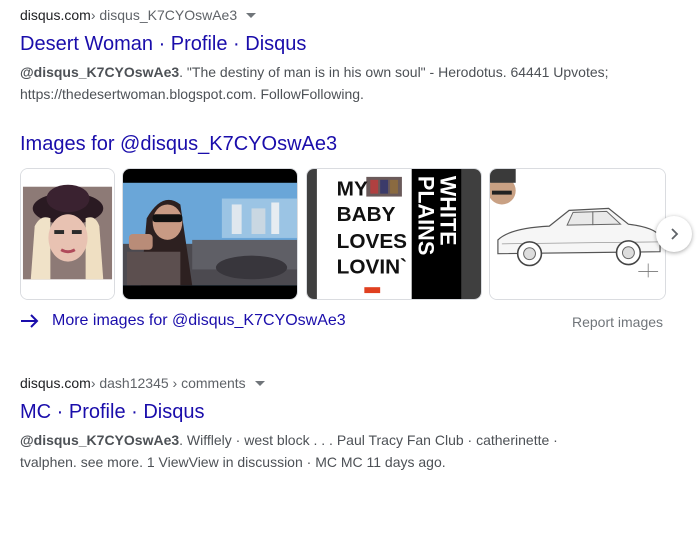  Describe the element at coordinates (372, 266) in the screenshot. I see `album-text-line-4: LOVIN`` at that location.